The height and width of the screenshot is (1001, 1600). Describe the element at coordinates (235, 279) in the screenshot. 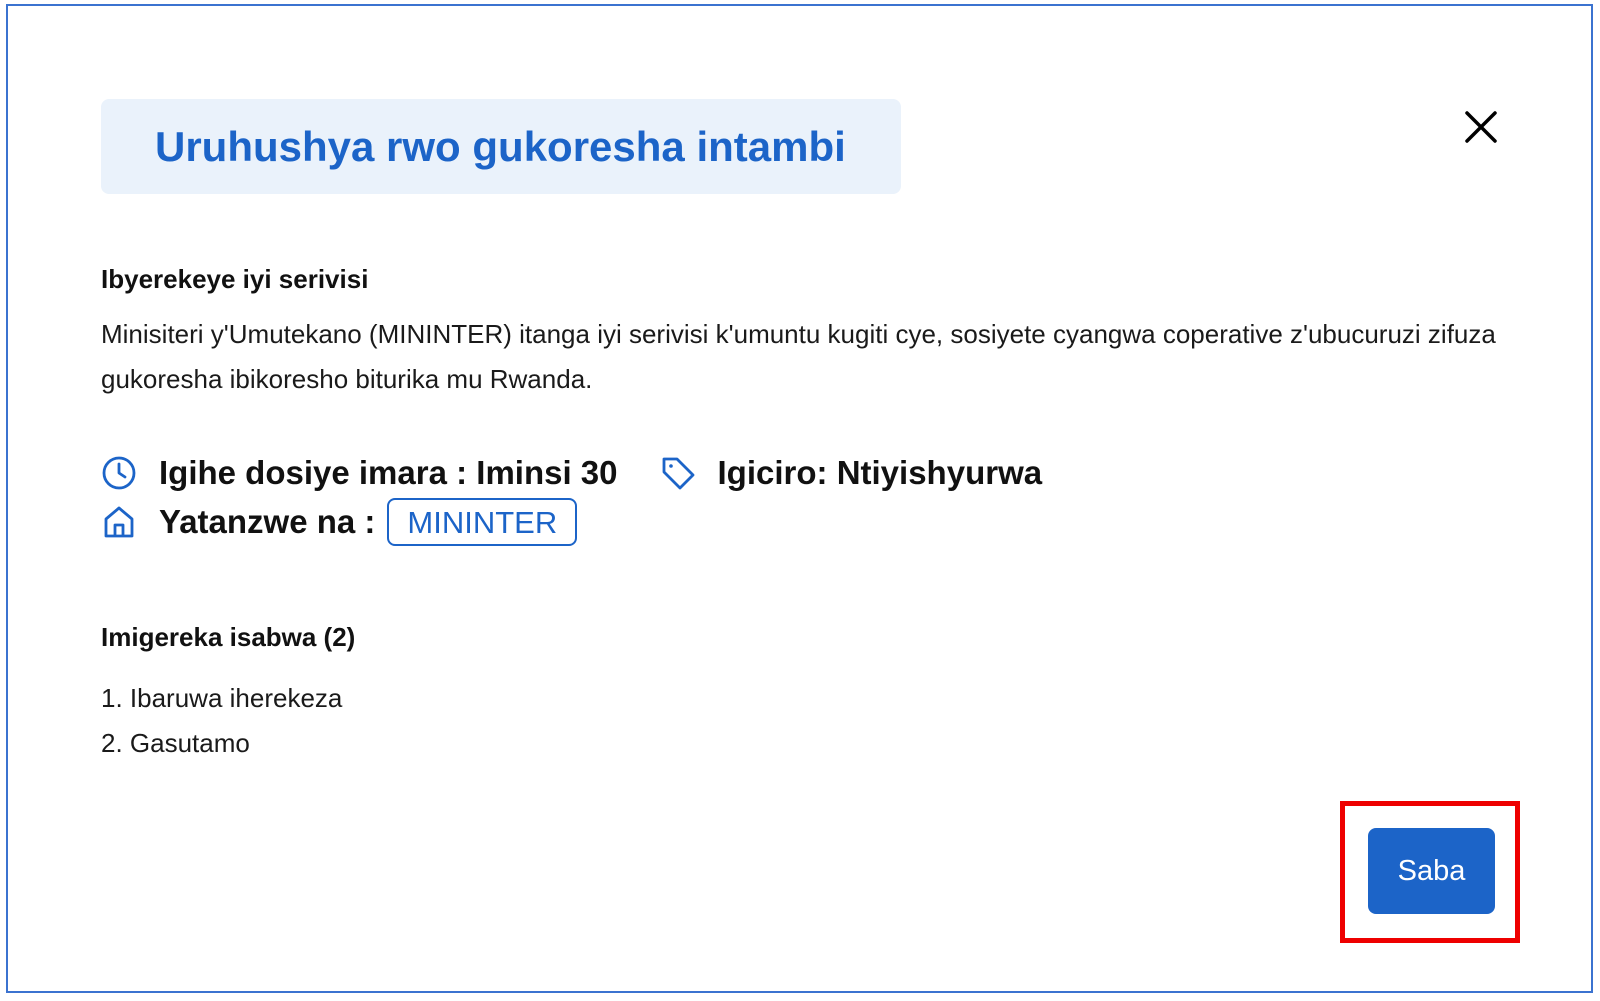

I see `about-heading: Ibyerekeye iyi serivisi` at that location.